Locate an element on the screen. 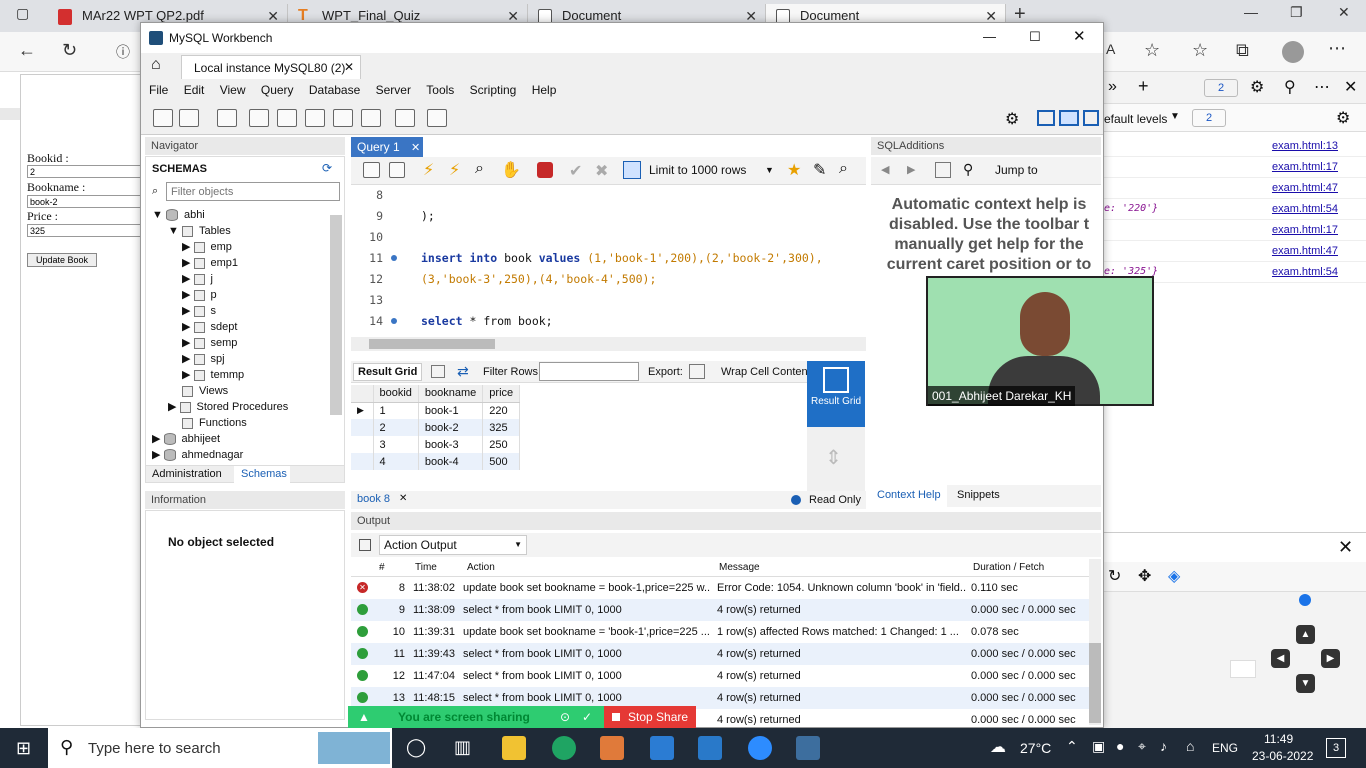  table-cell: 500 is located at coordinates (501, 461).